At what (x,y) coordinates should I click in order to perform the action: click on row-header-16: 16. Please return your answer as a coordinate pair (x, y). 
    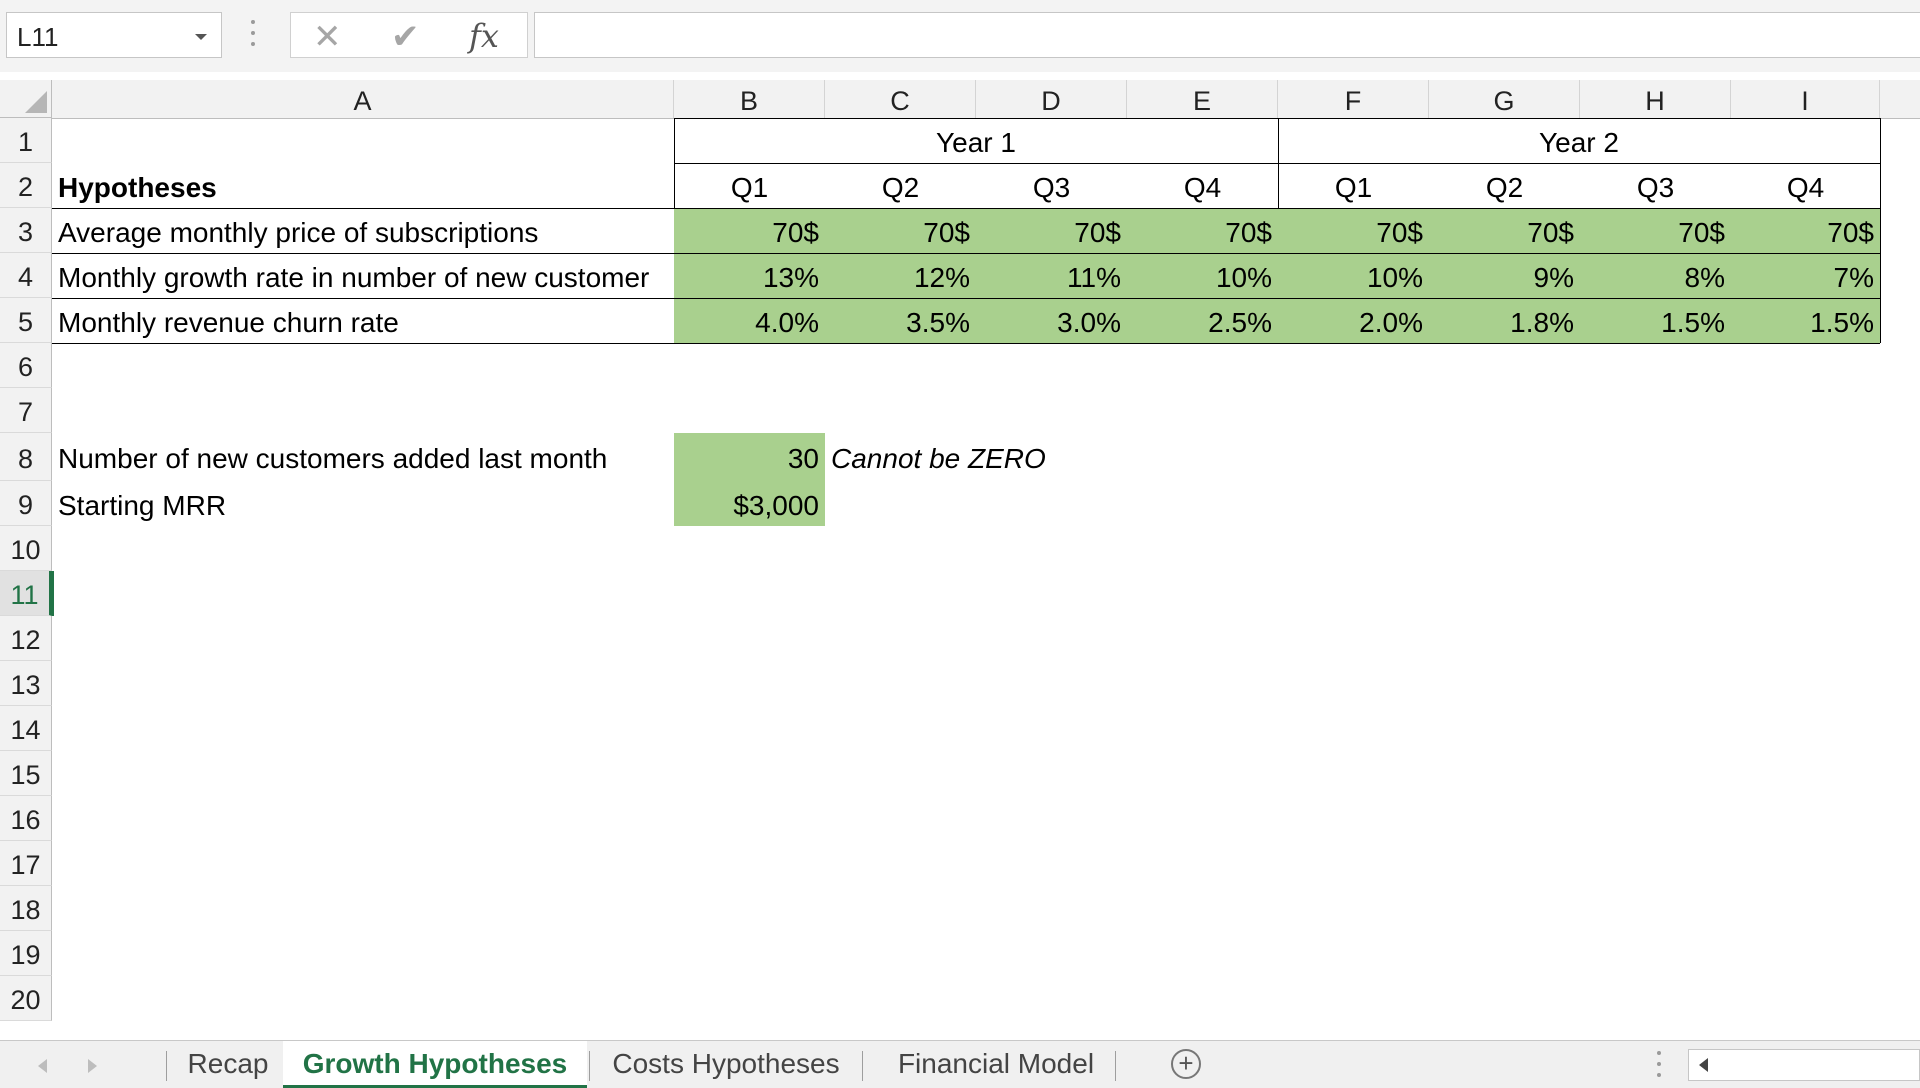
    Looking at the image, I should click on (26, 818).